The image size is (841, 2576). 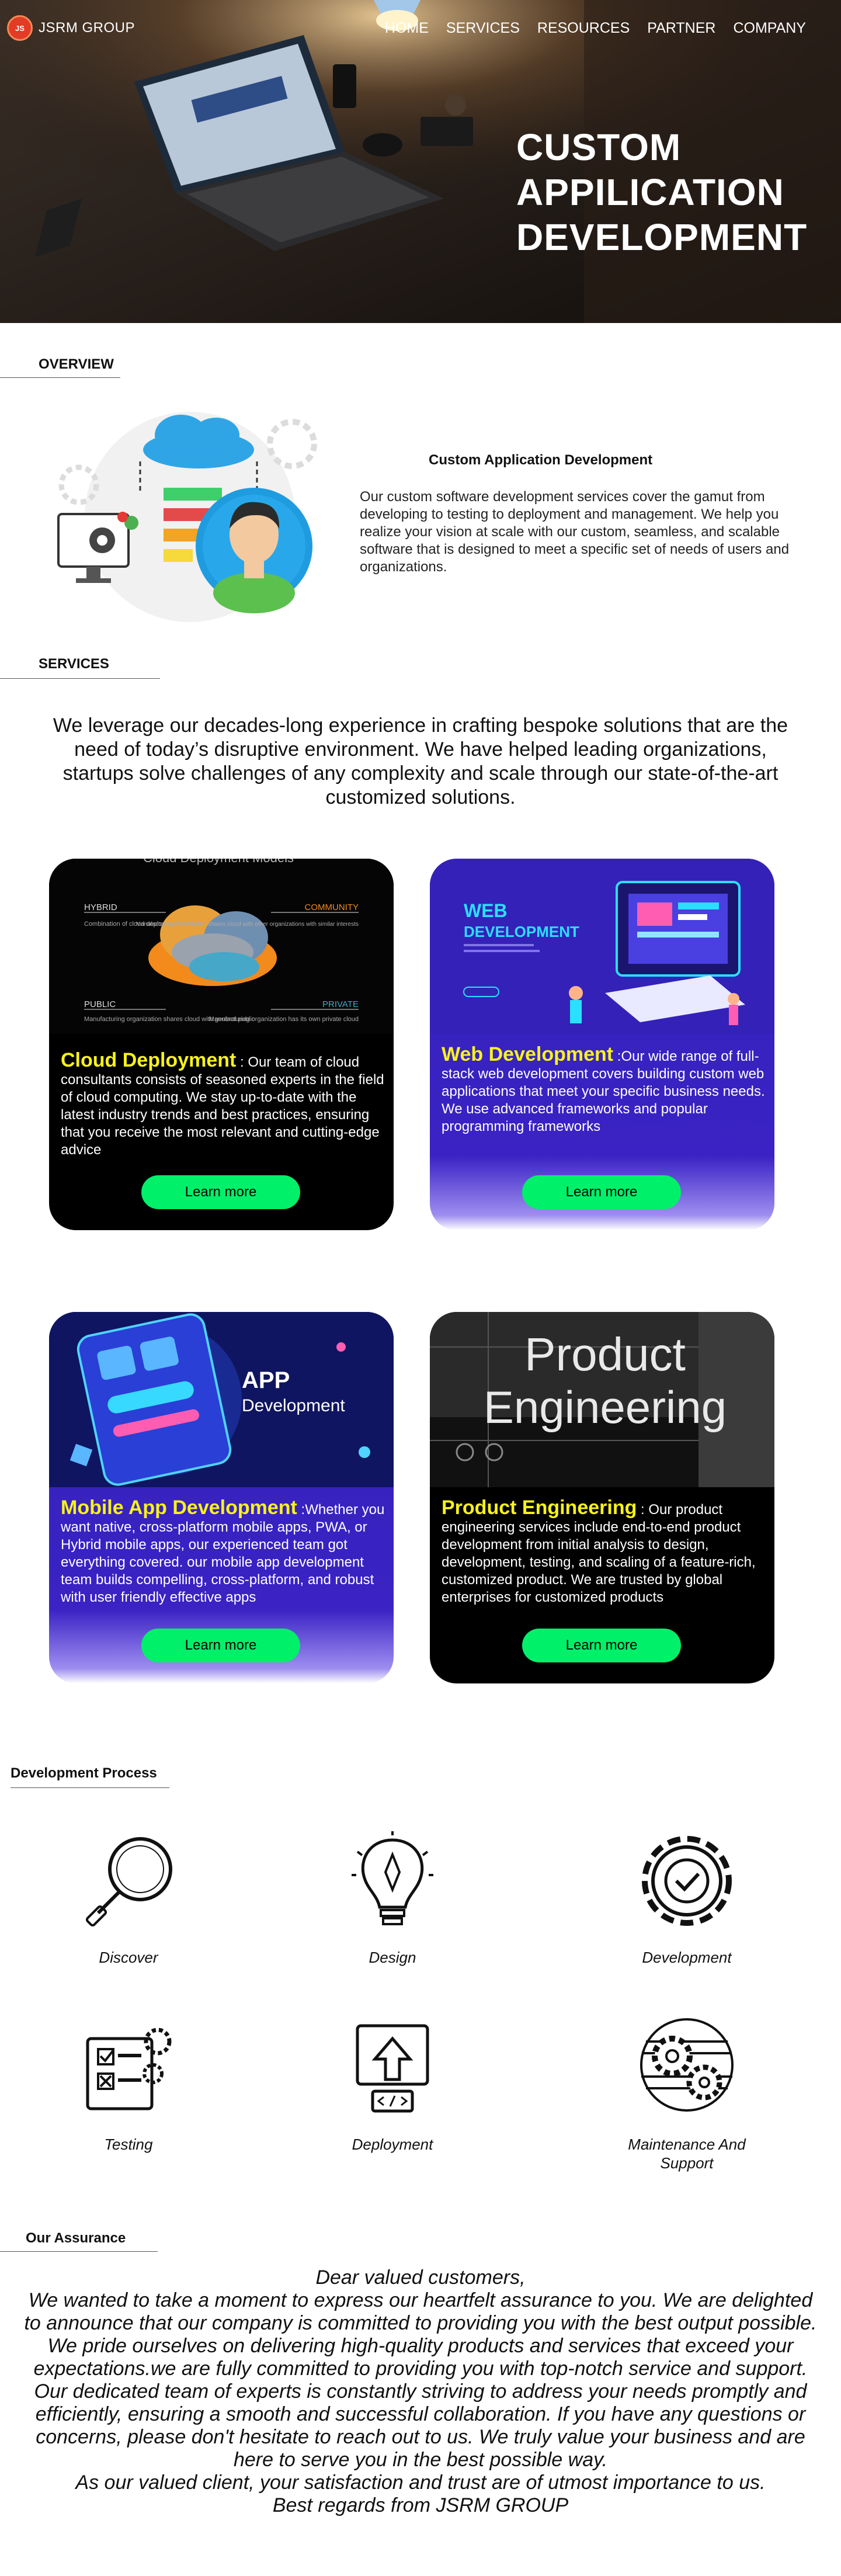 I want to click on process-step-design: Design, so click(x=393, y=1897).